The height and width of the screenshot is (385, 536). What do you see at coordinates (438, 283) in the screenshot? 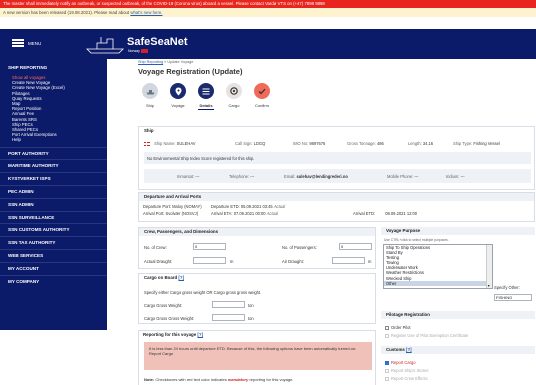
I see `purpose-option-selected: Other` at bounding box center [438, 283].